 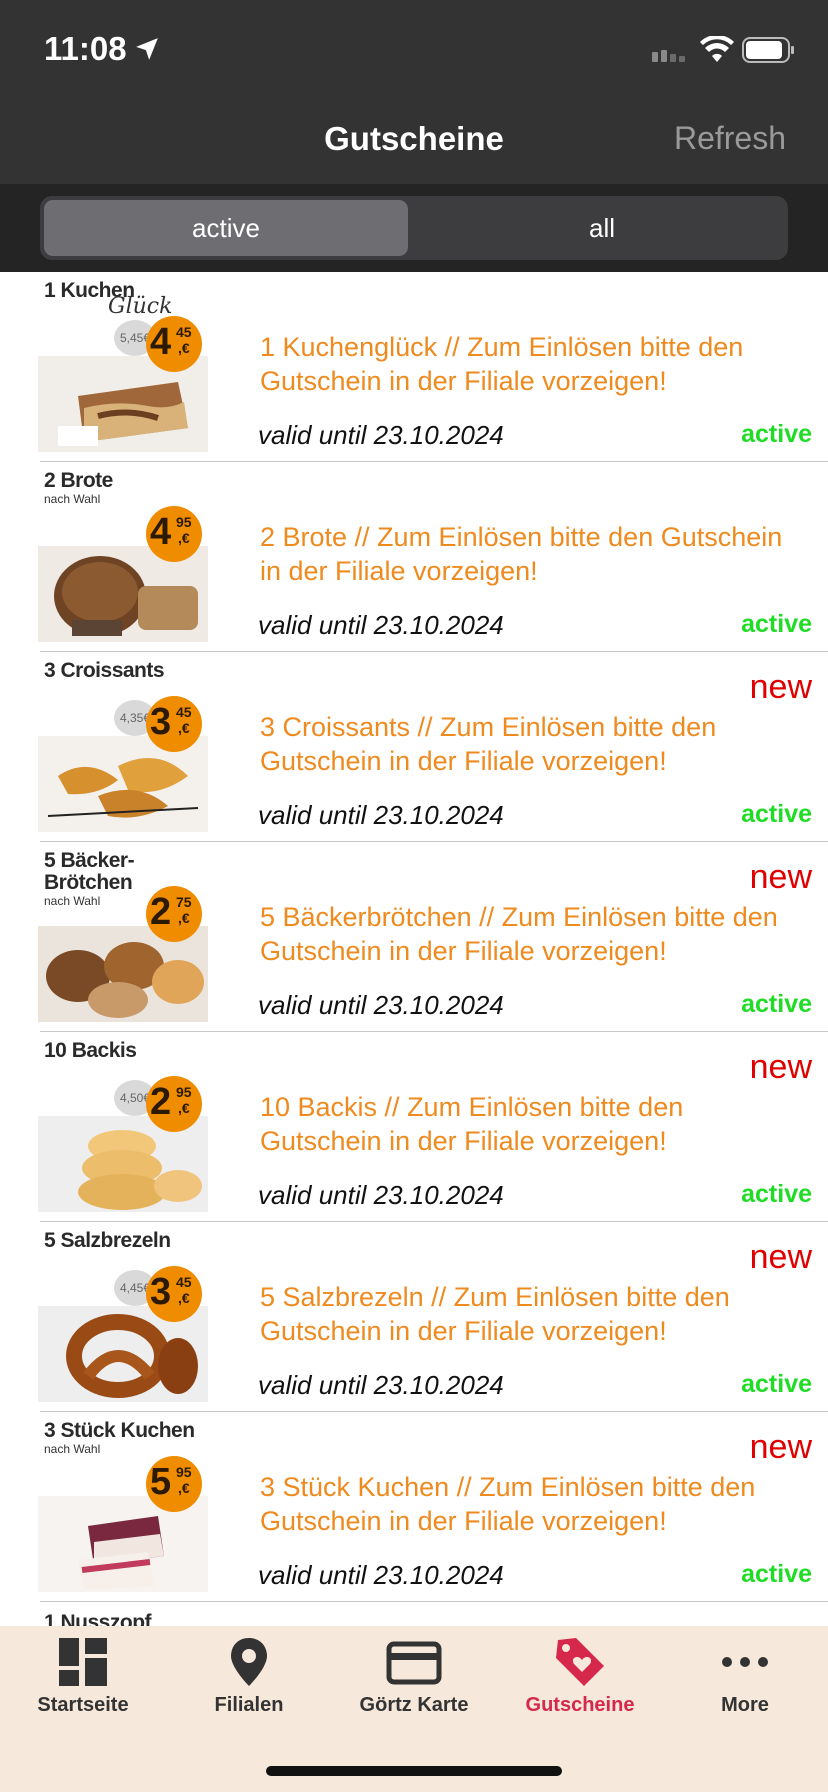 What do you see at coordinates (602, 228) in the screenshot?
I see `segment-all: all` at bounding box center [602, 228].